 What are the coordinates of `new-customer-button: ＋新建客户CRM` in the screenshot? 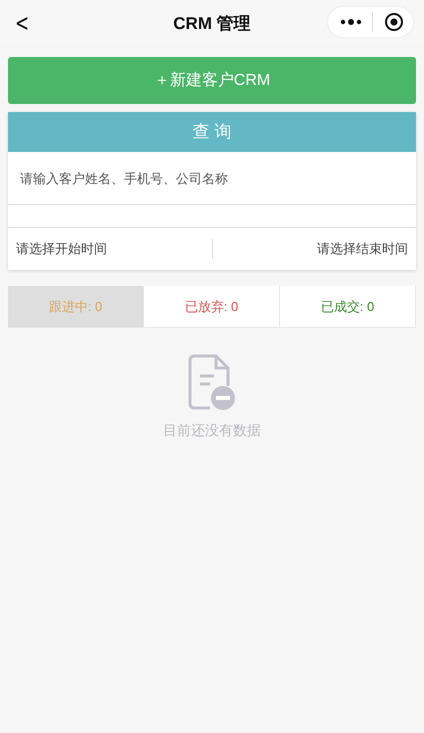 It's located at (212, 80).